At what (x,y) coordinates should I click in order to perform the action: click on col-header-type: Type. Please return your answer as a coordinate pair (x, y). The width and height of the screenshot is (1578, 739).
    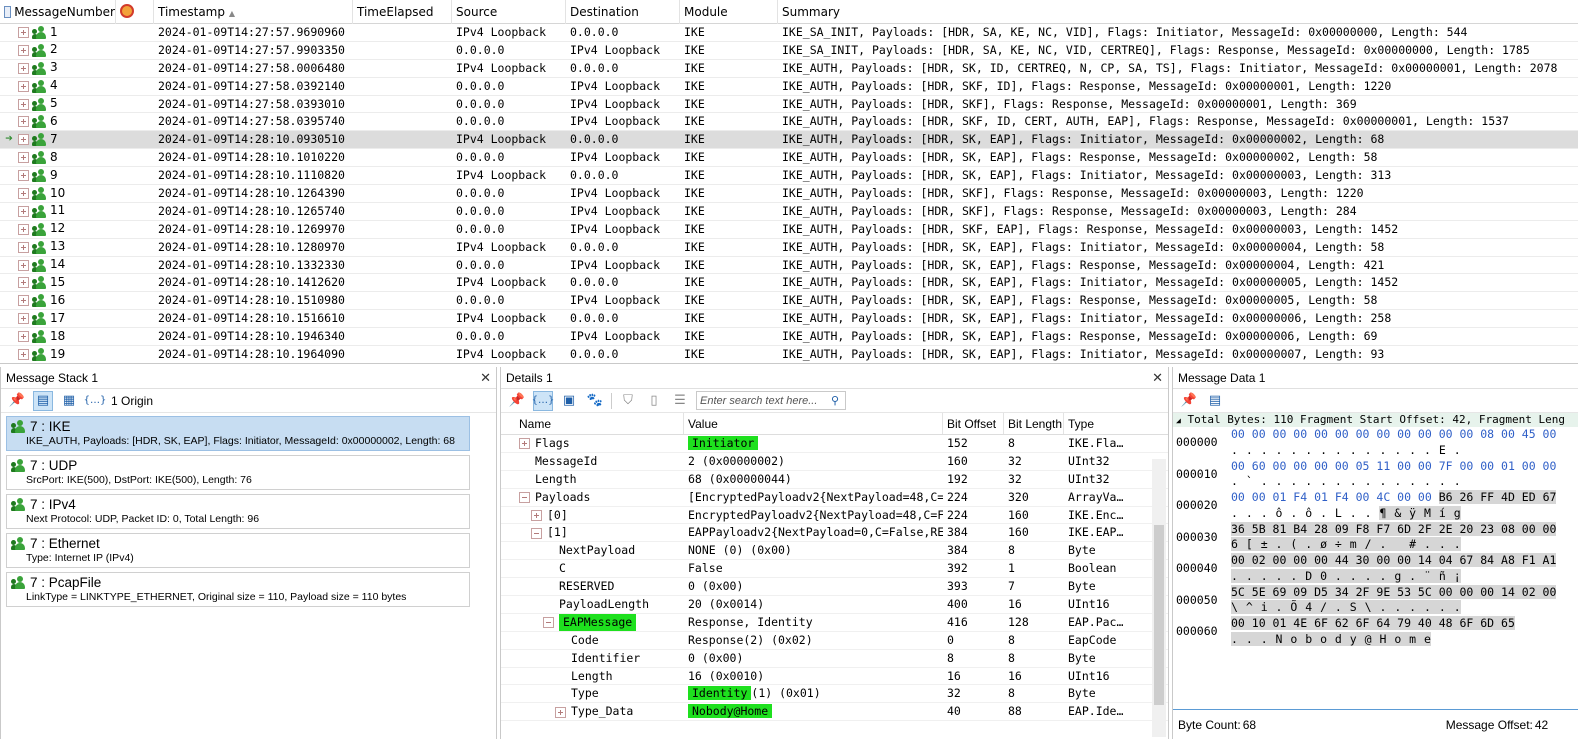
    Looking at the image, I should click on (1108, 423).